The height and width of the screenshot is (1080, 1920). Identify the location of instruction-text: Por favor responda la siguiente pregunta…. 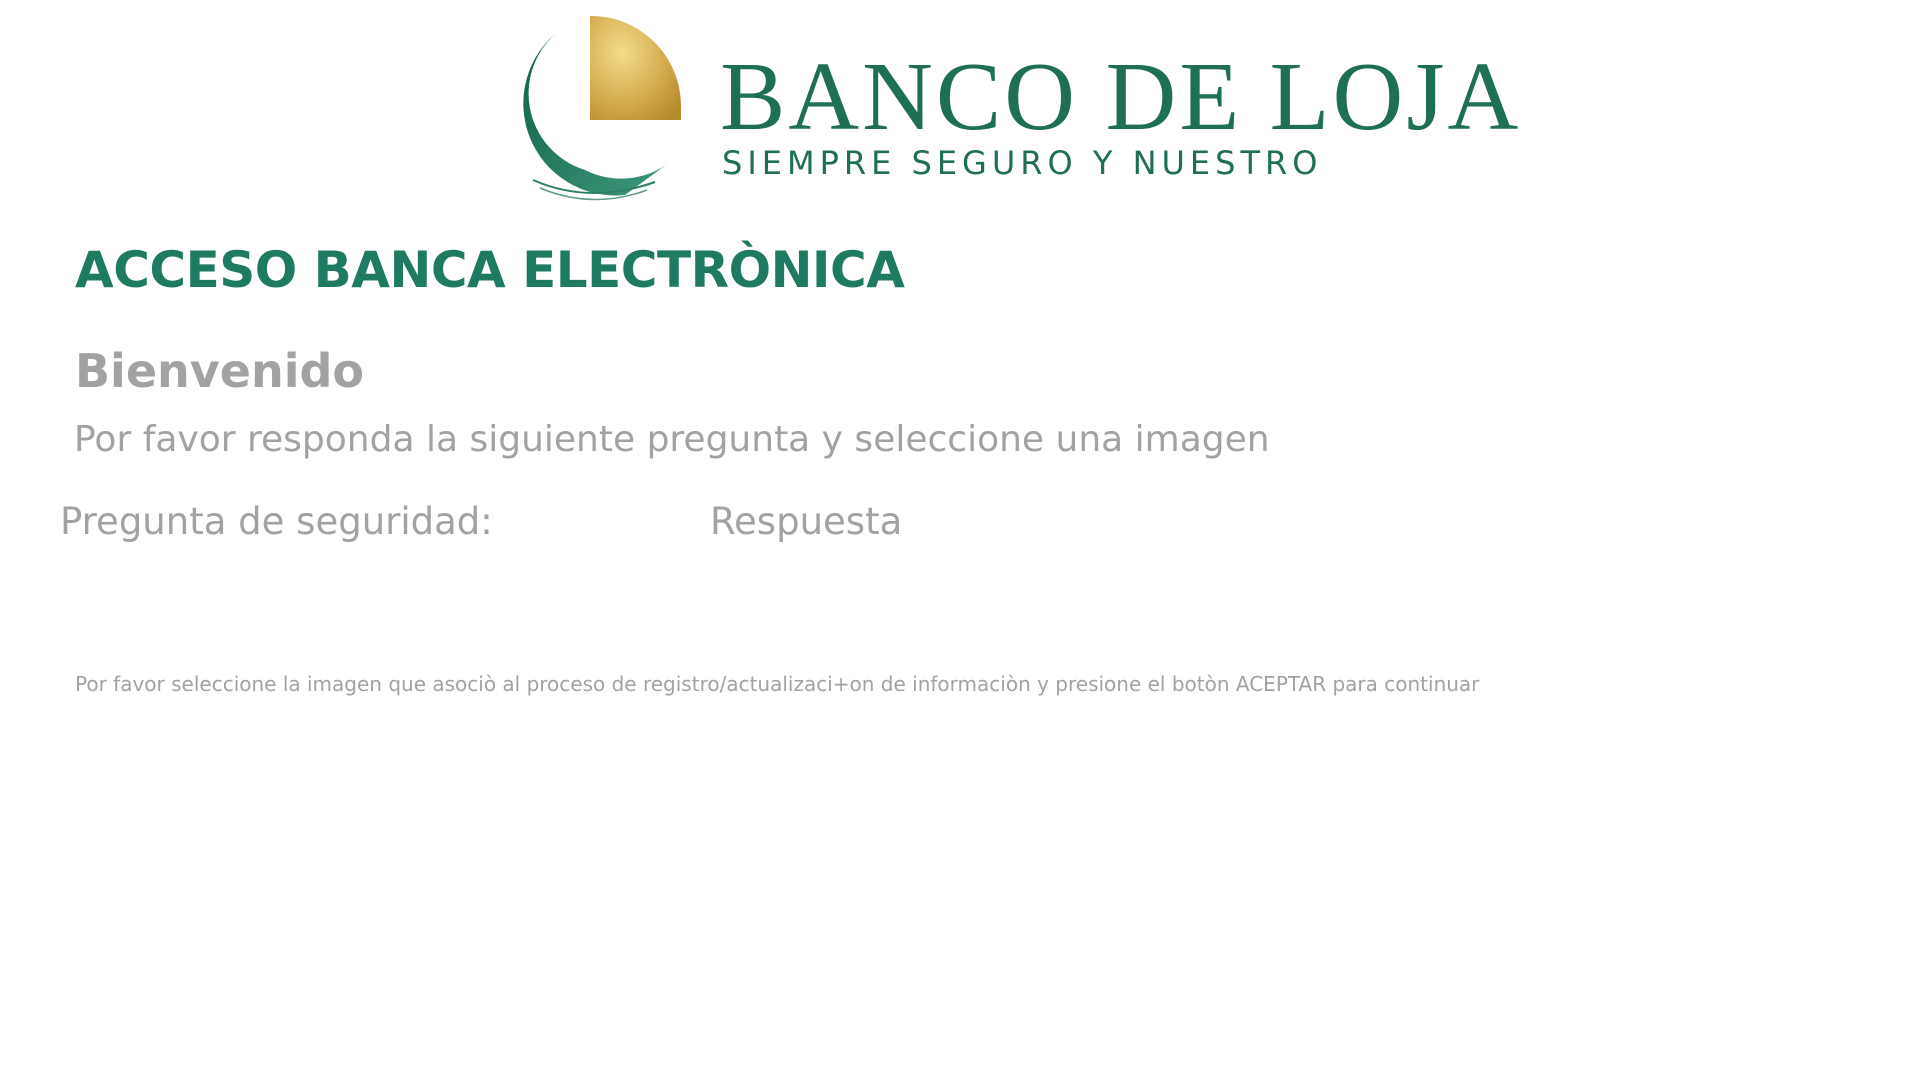
(672, 439).